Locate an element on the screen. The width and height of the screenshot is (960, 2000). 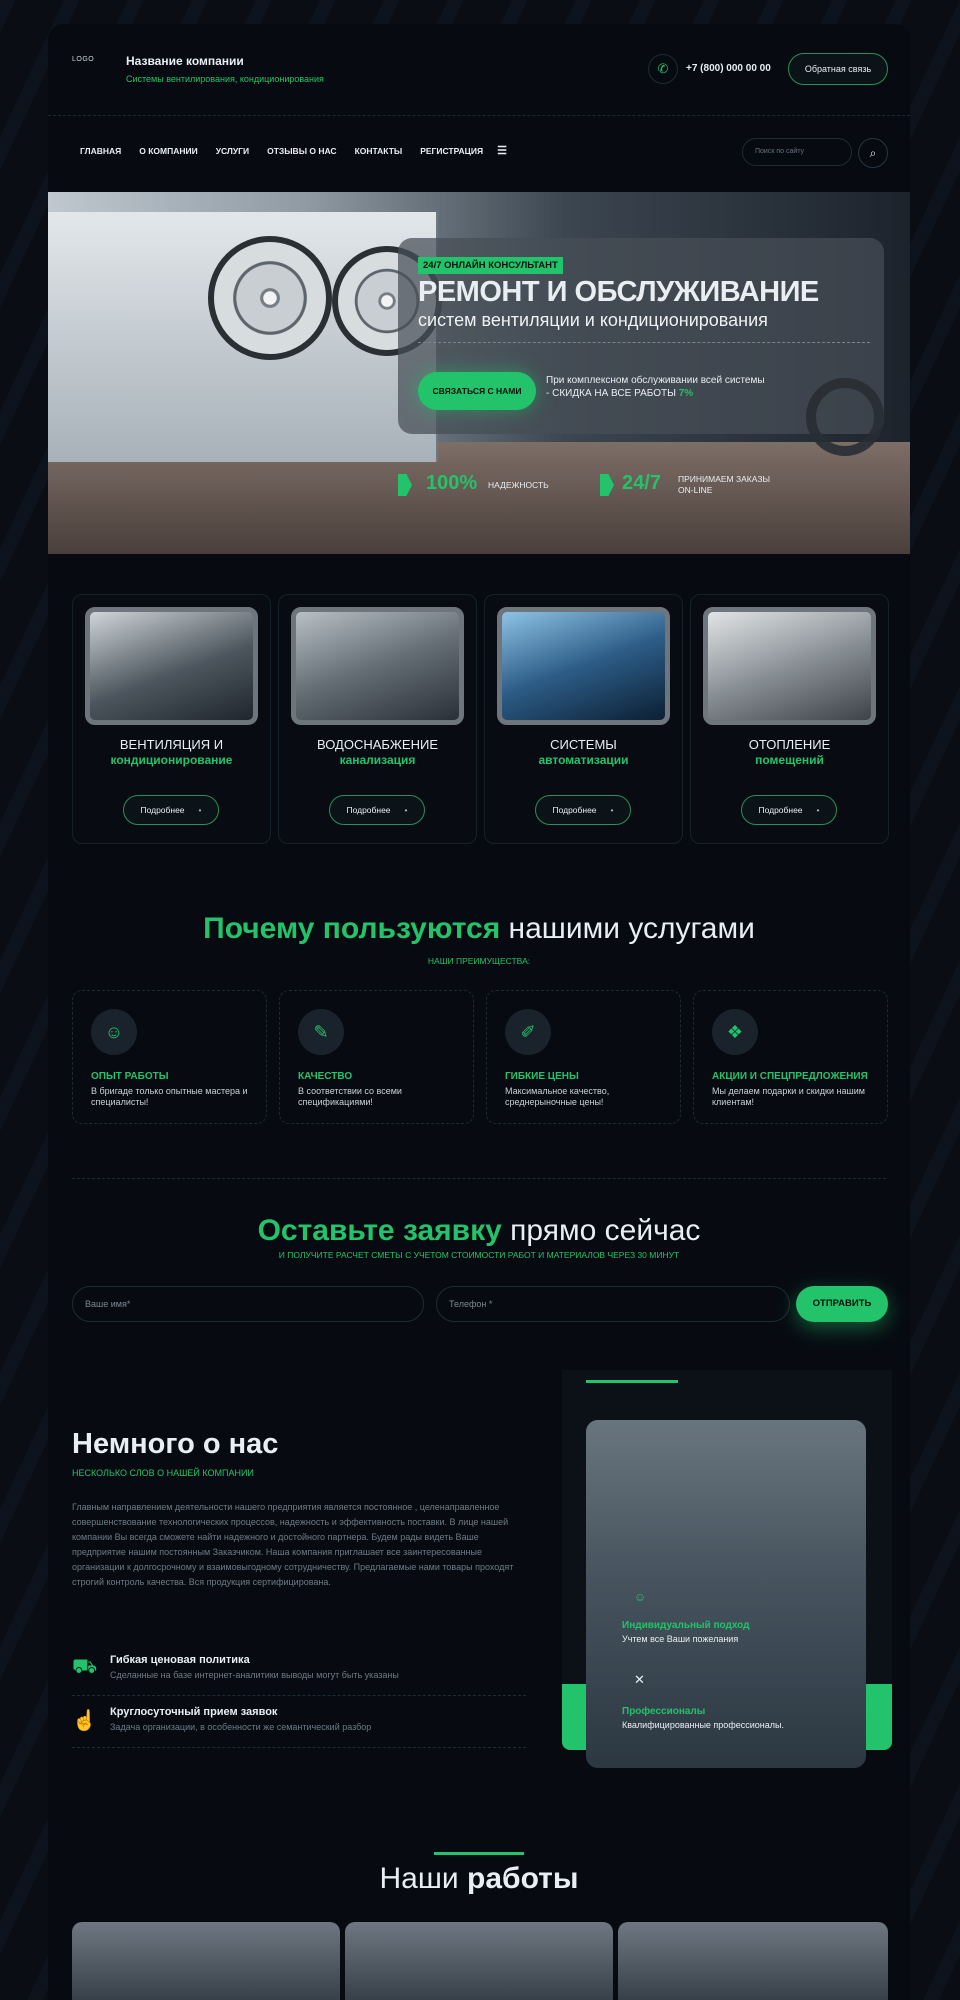
service-card-automation: СИСТЕМЫ автоматизации Подробнее is located at coordinates (583, 719).